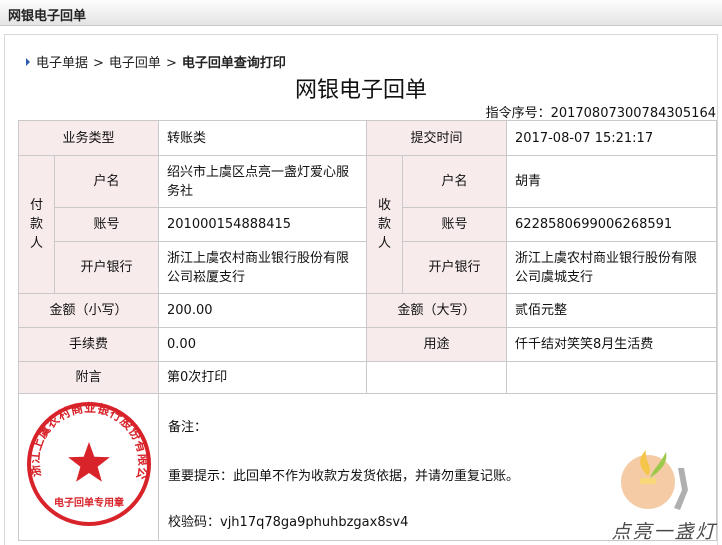 This screenshot has height=545, width=722. What do you see at coordinates (106, 224) in the screenshot?
I see `payer-account-label: 账号` at bounding box center [106, 224].